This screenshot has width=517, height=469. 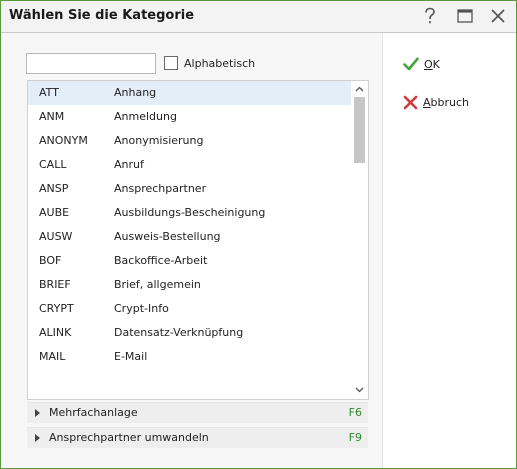 I want to click on category-code: AUSW, so click(x=56, y=236).